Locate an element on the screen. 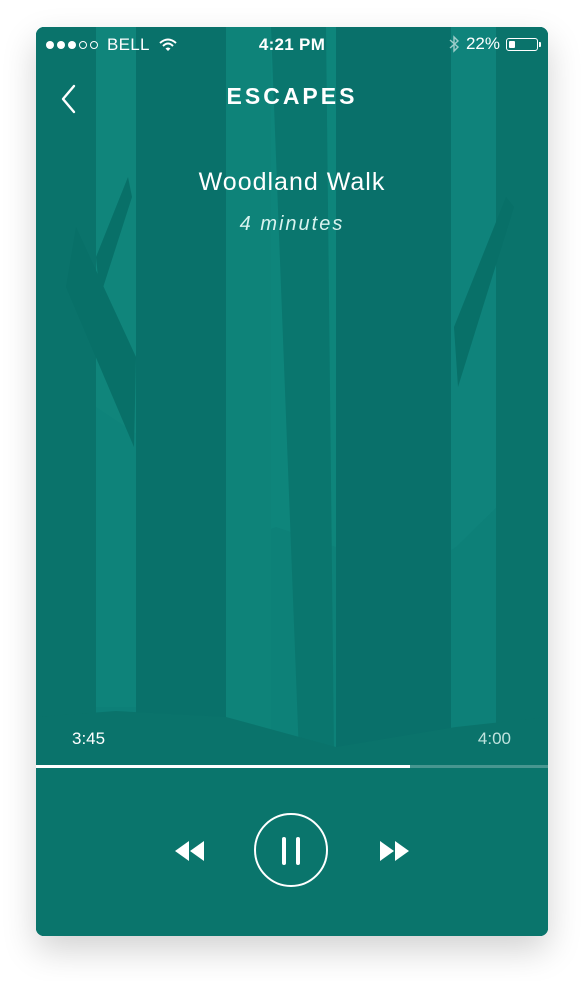 The width and height of the screenshot is (584, 981). fast-forward-icon is located at coordinates (394, 851).